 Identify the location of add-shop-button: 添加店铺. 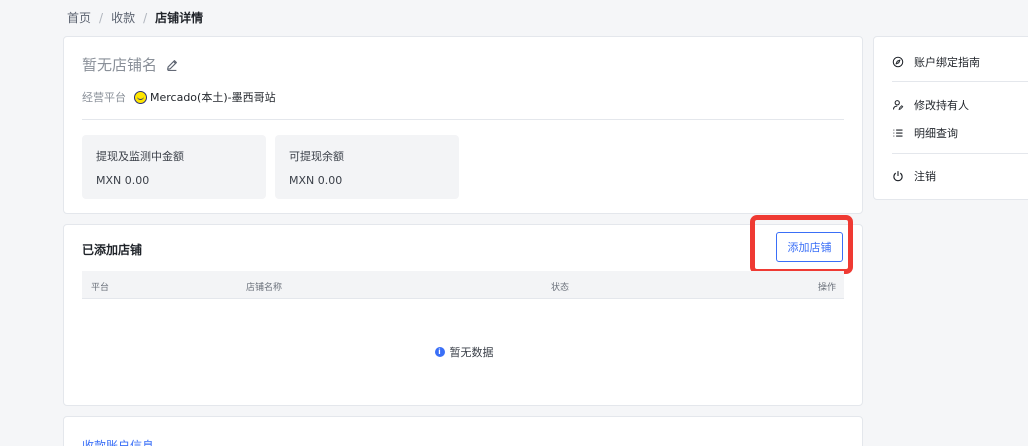
(809, 247).